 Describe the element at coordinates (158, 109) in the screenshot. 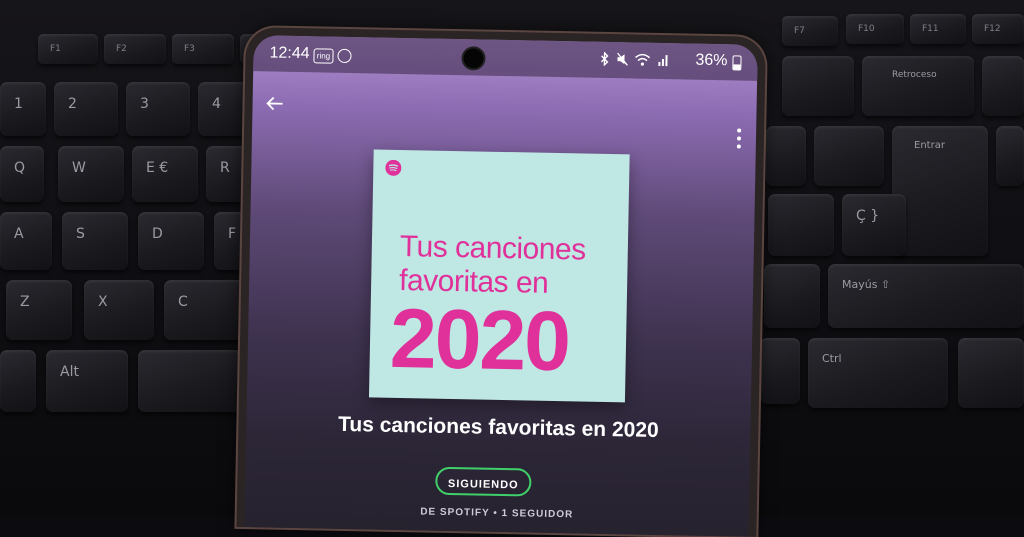

I see `key-3: 3` at that location.